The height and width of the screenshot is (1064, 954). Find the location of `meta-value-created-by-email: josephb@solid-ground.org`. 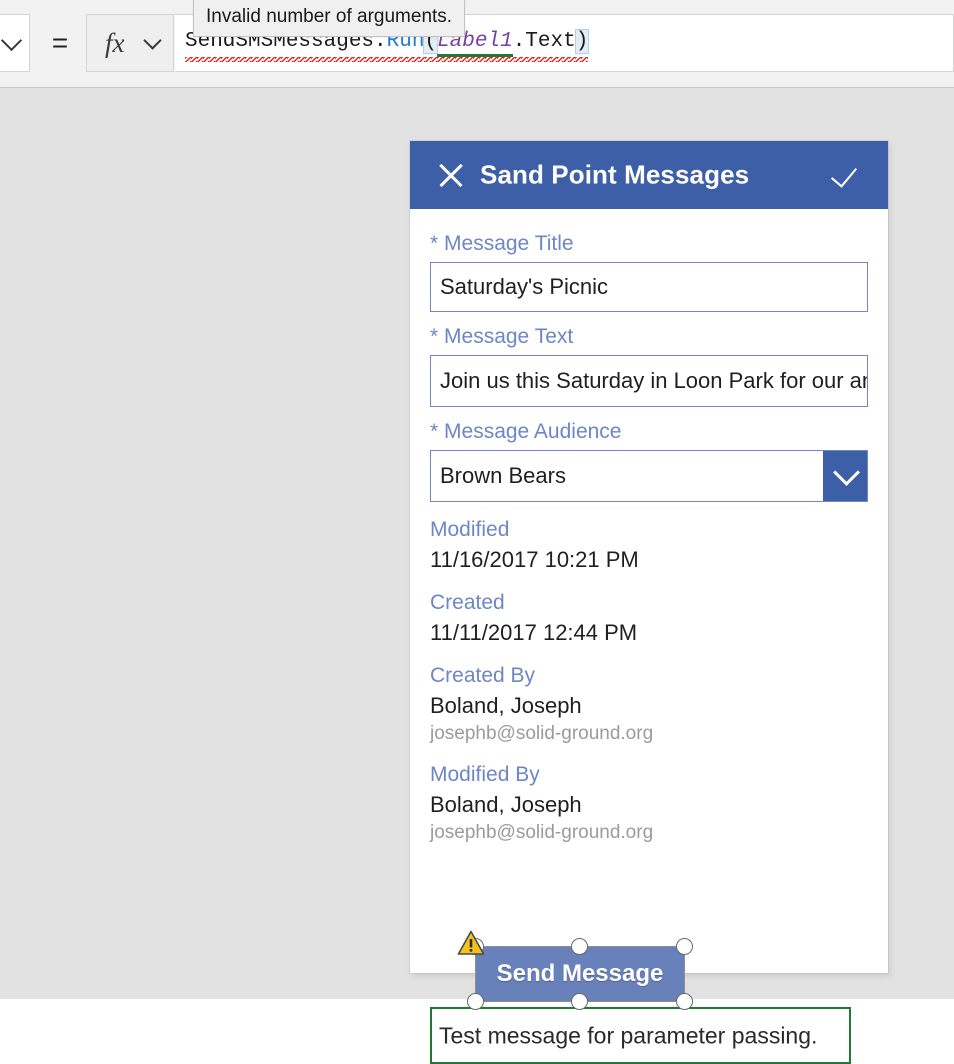

meta-value-created-by-email: josephb@solid-ground.org is located at coordinates (542, 733).